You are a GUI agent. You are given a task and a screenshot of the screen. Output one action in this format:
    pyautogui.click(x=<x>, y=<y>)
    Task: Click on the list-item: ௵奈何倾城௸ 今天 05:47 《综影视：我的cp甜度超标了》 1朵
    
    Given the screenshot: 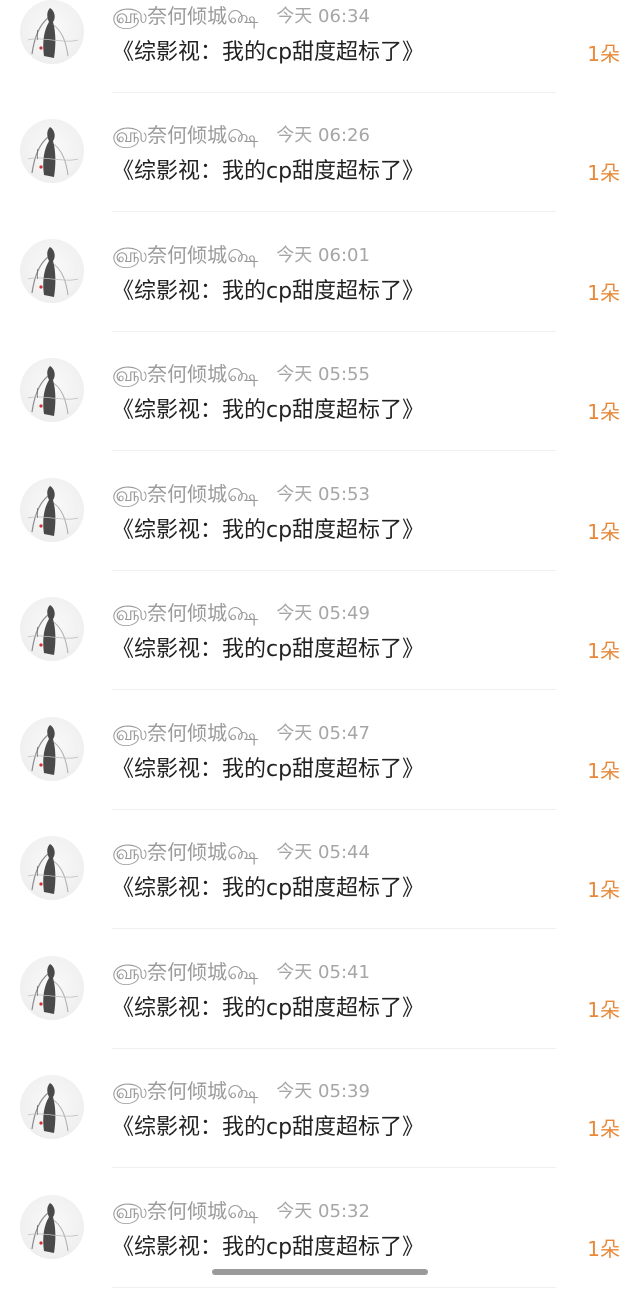 What is the action you would take?
    pyautogui.click(x=320, y=776)
    